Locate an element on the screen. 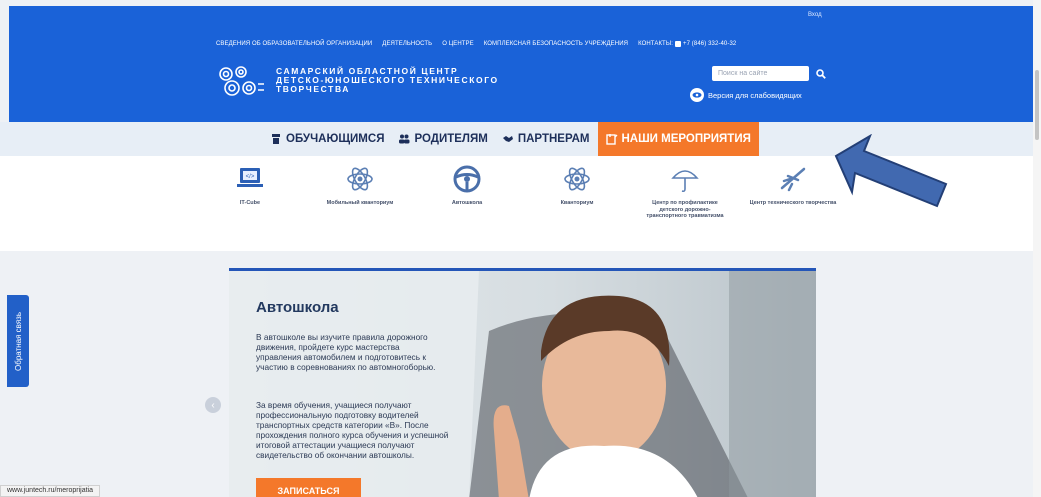  tab-events-label: НАШИ МЕРОПРИЯТИЯ is located at coordinates (686, 139).